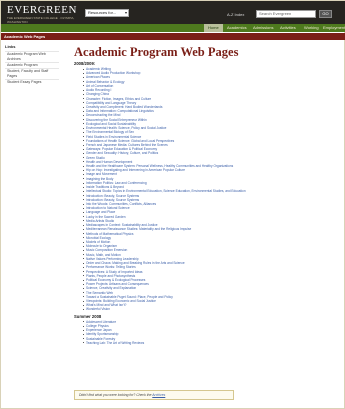 This screenshot has width=345, height=409. I want to click on search-go-button: GO, so click(325, 14).